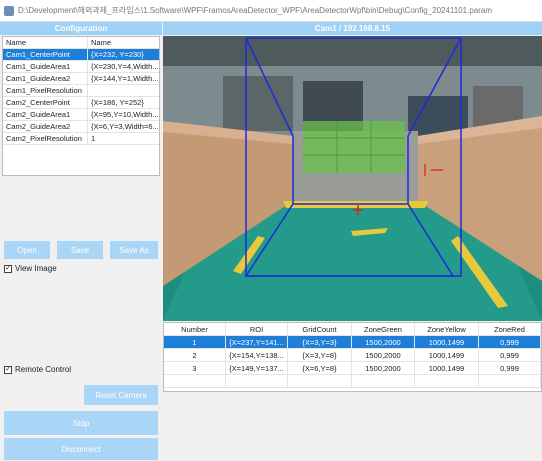 The image size is (542, 461). I want to click on col-zoneyellow: ZoneYellow, so click(447, 329).